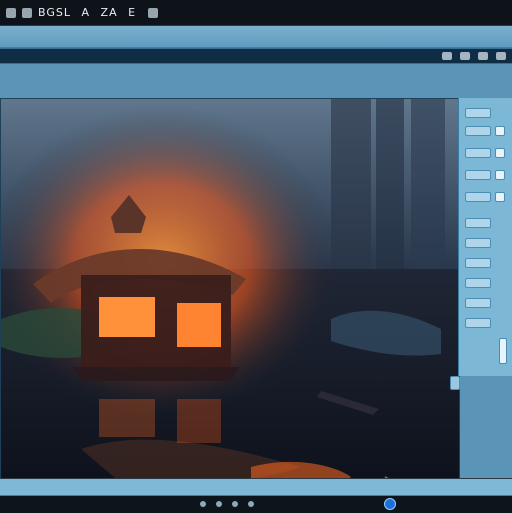 Image resolution: width=512 pixels, height=513 pixels. Describe the element at coordinates (256, 13) in the screenshot. I see `title-bar: BGSL A ZA E` at that location.